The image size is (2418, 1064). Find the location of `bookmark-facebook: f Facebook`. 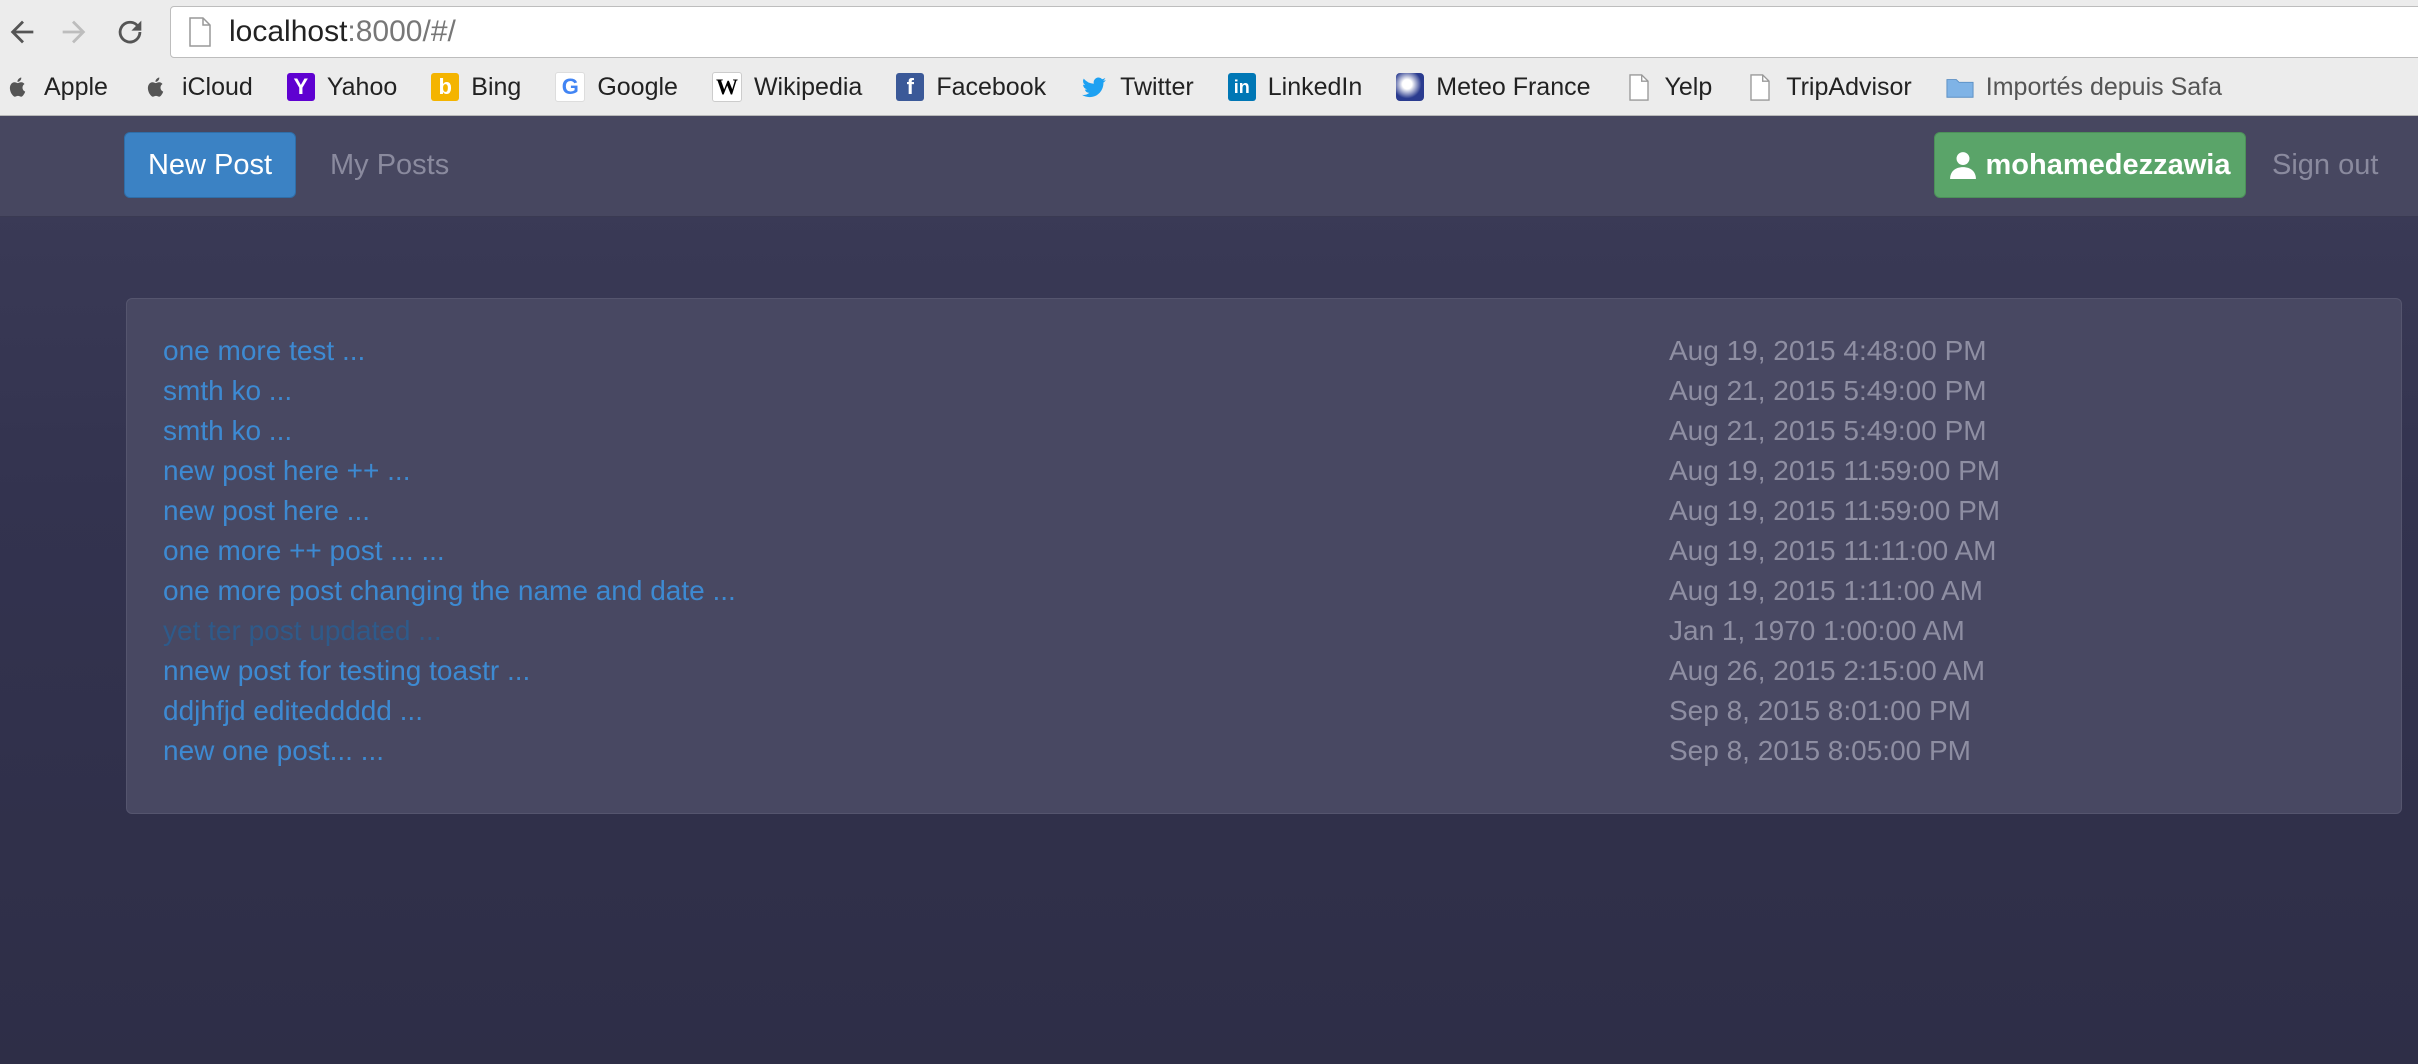

bookmark-facebook: f Facebook is located at coordinates (971, 87).